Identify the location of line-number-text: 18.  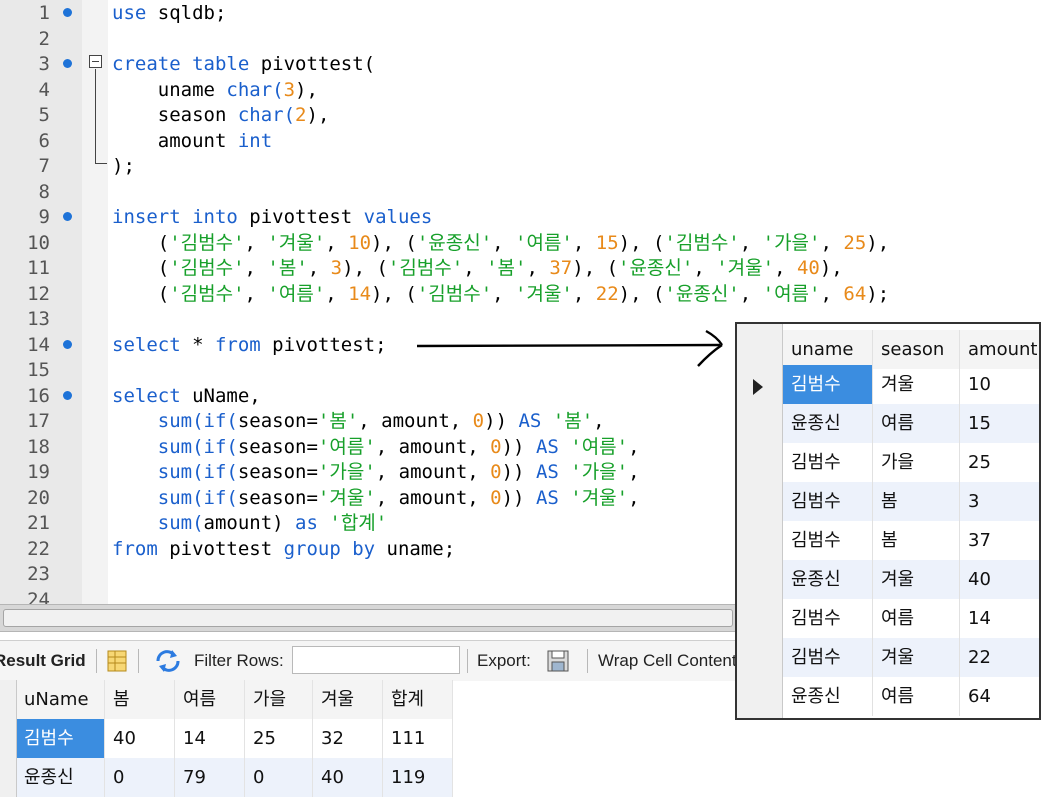
(38, 446).